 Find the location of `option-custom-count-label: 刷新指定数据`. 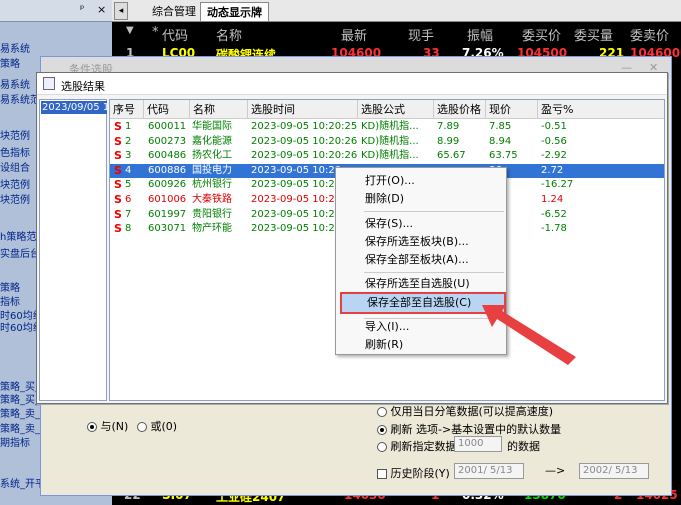

option-custom-count-label: 刷新指定数据 is located at coordinates (423, 446).